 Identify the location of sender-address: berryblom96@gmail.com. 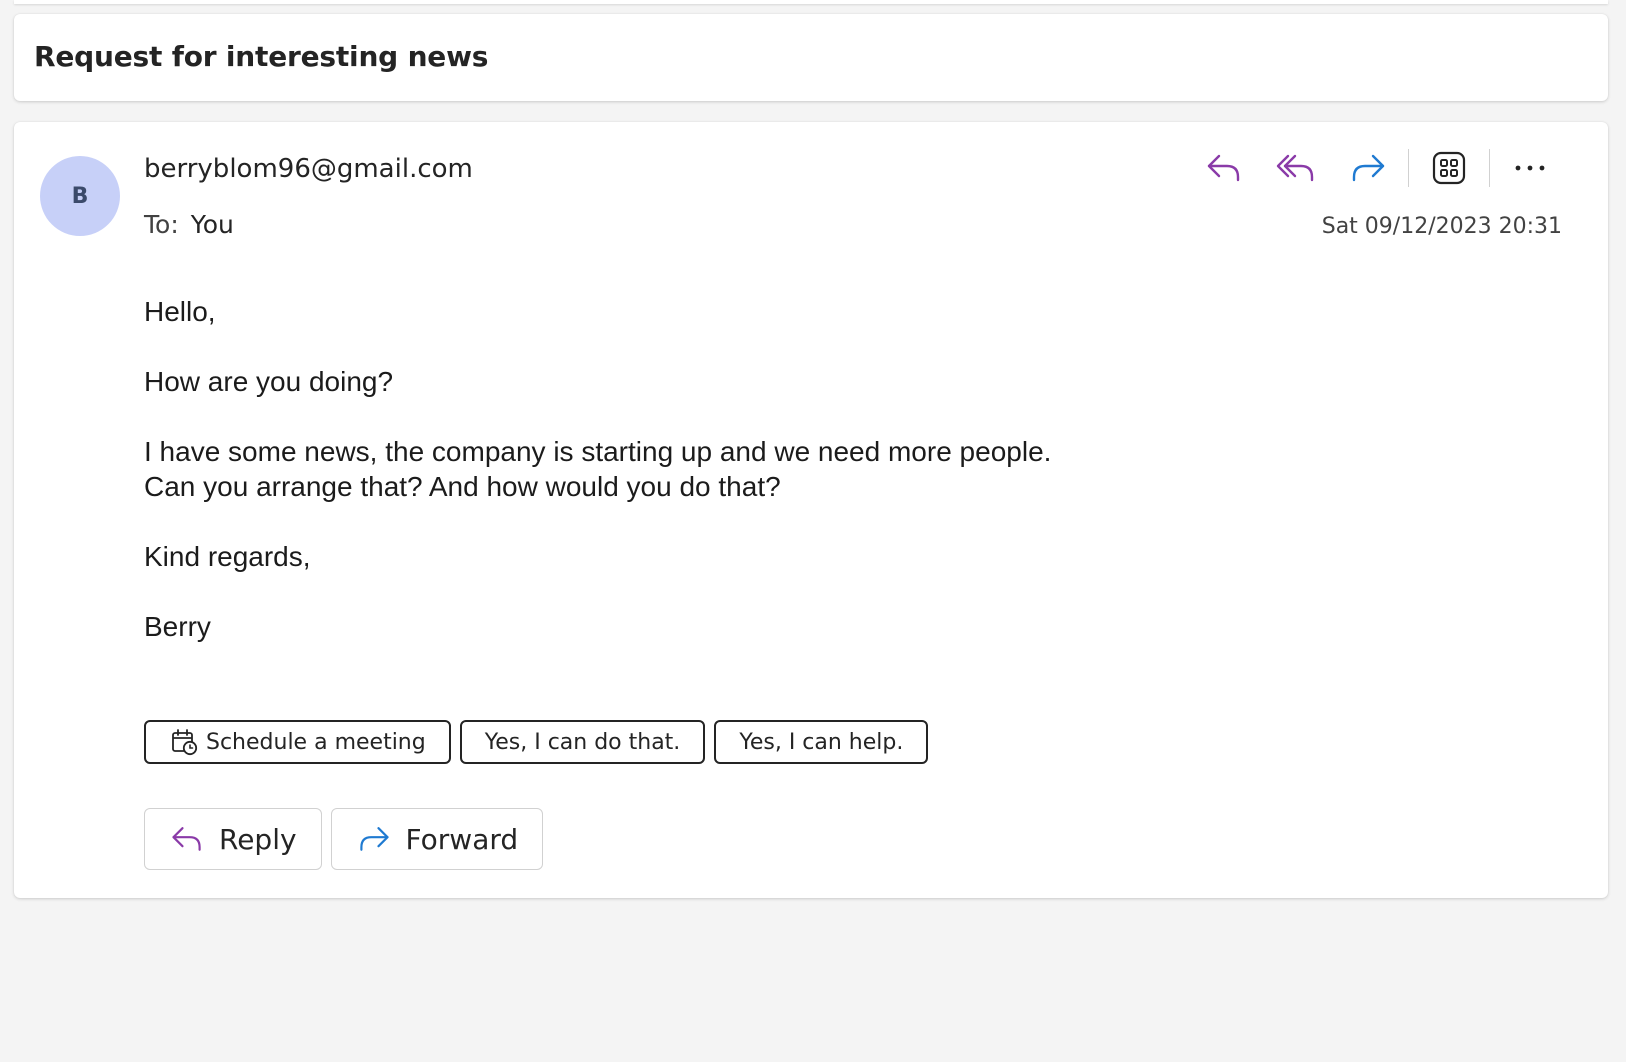
(308, 169).